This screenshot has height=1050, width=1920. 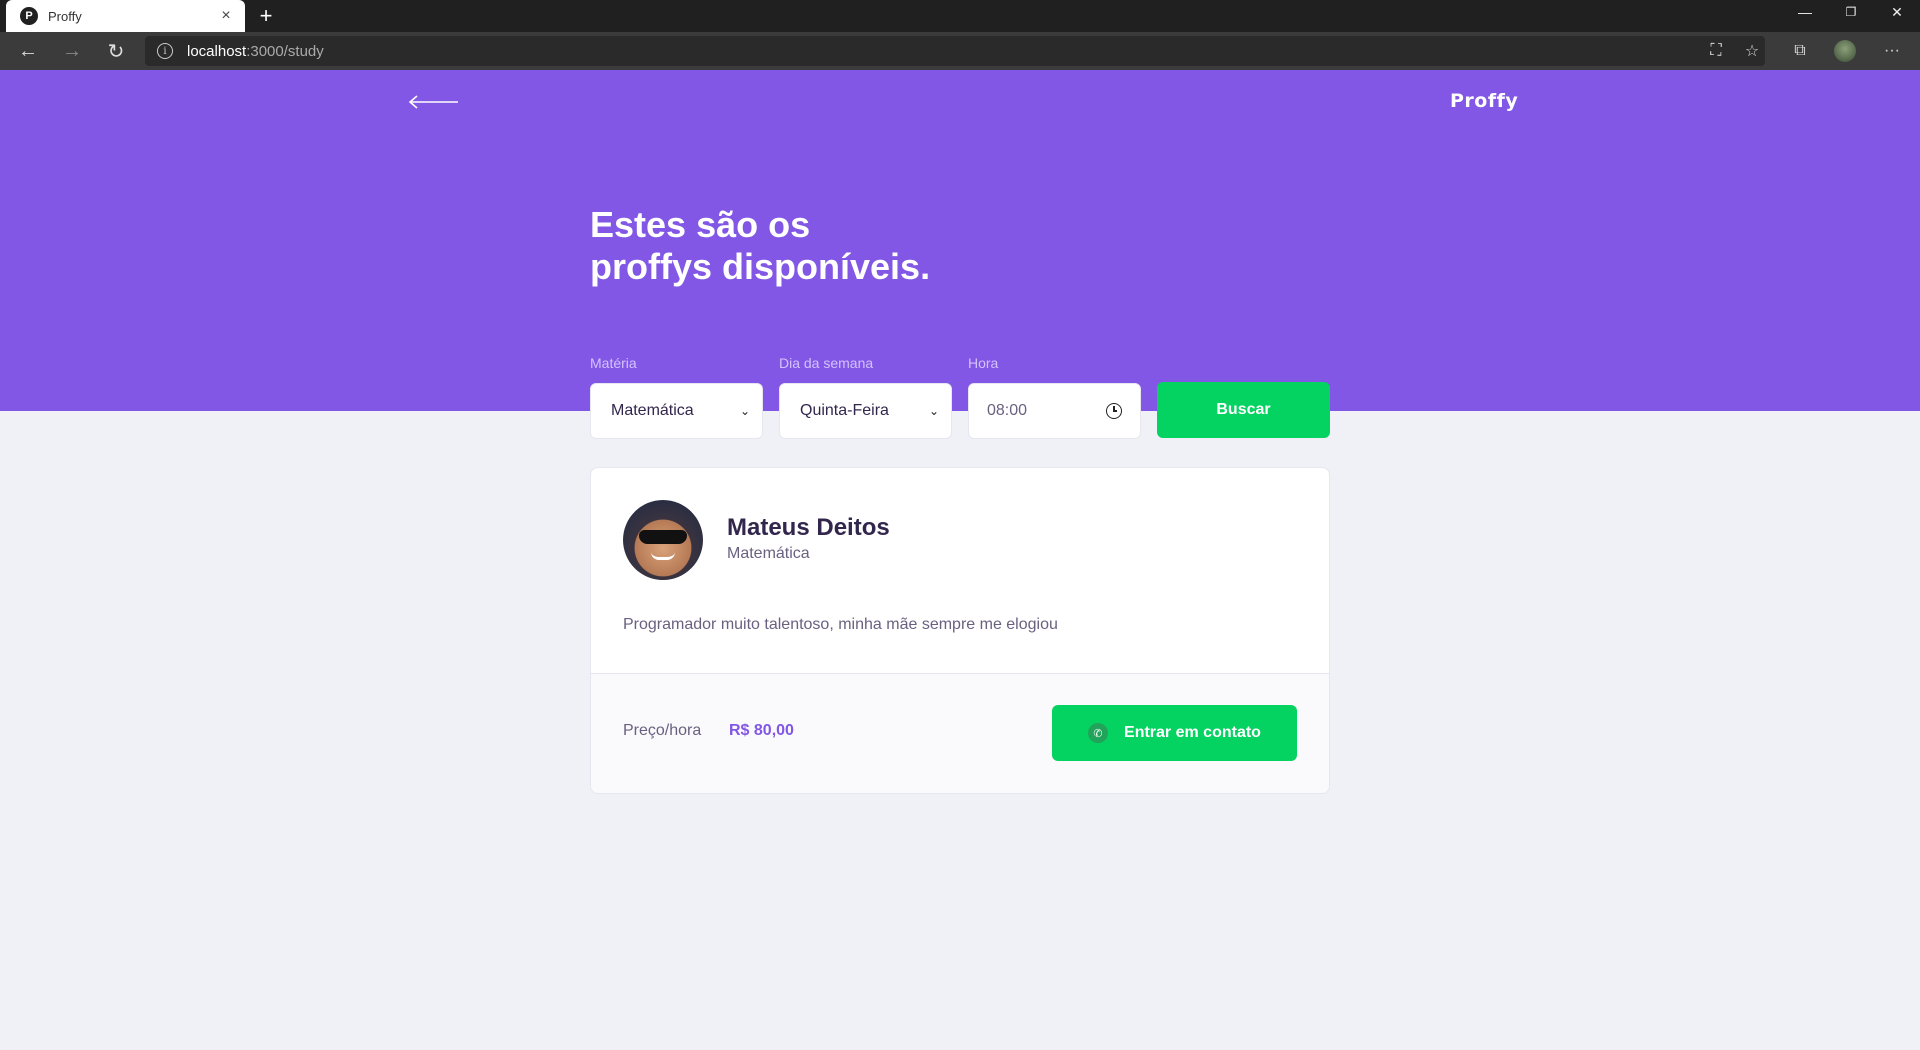 I want to click on reload-icon: ↻, so click(x=116, y=51).